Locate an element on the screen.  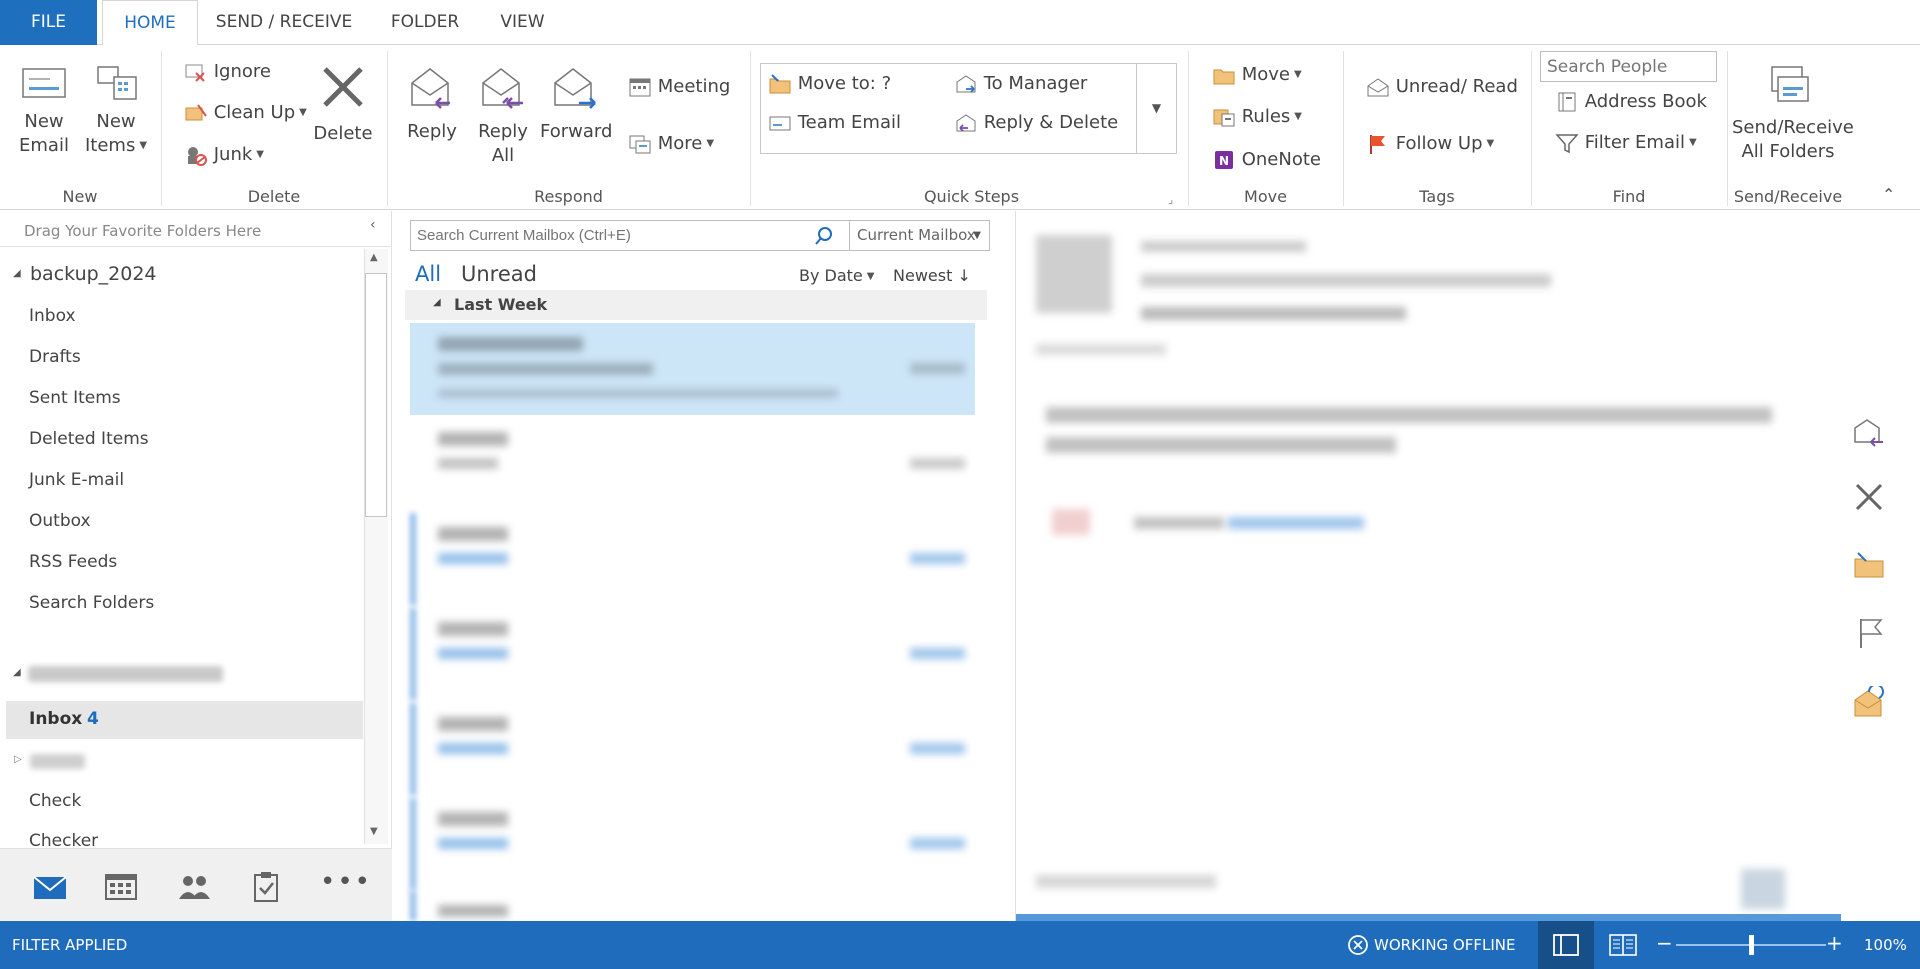
sort-order-toggle: Newest ↓ is located at coordinates (932, 275).